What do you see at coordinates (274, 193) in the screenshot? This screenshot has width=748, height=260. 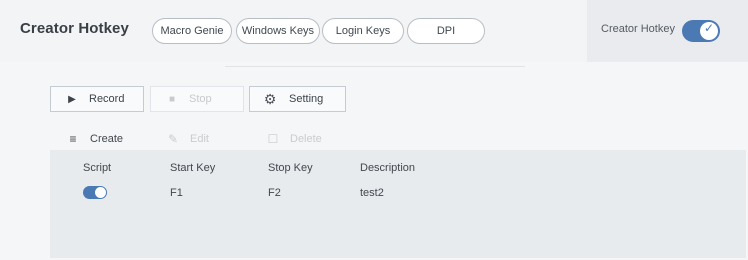 I see `row-stop-key: F2` at bounding box center [274, 193].